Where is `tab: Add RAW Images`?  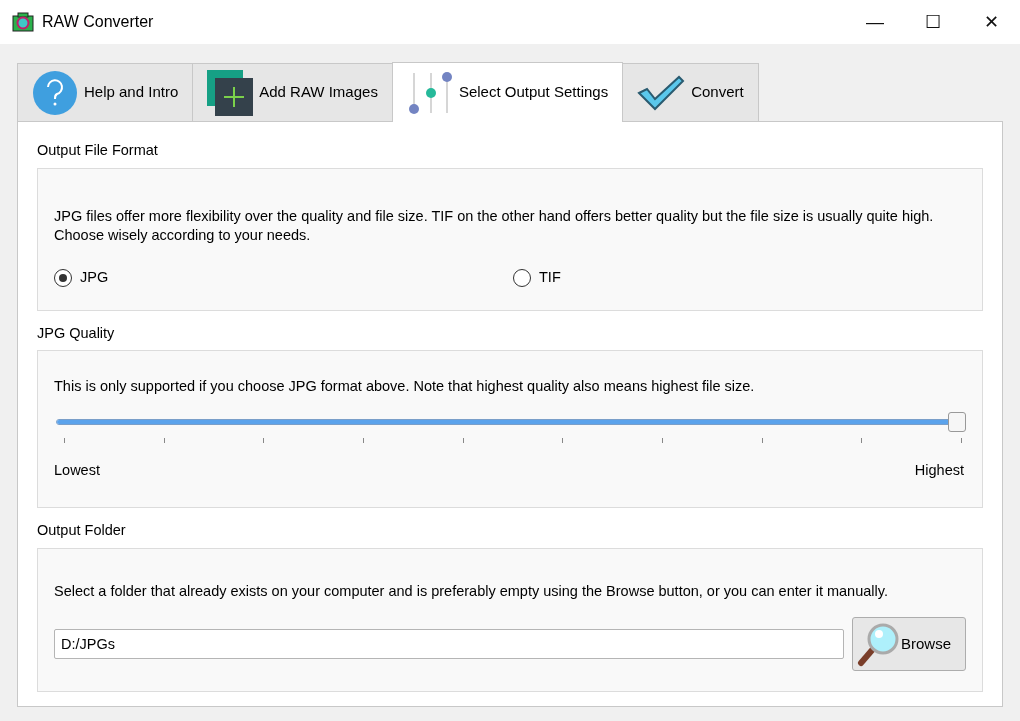 tab: Add RAW Images is located at coordinates (292, 92).